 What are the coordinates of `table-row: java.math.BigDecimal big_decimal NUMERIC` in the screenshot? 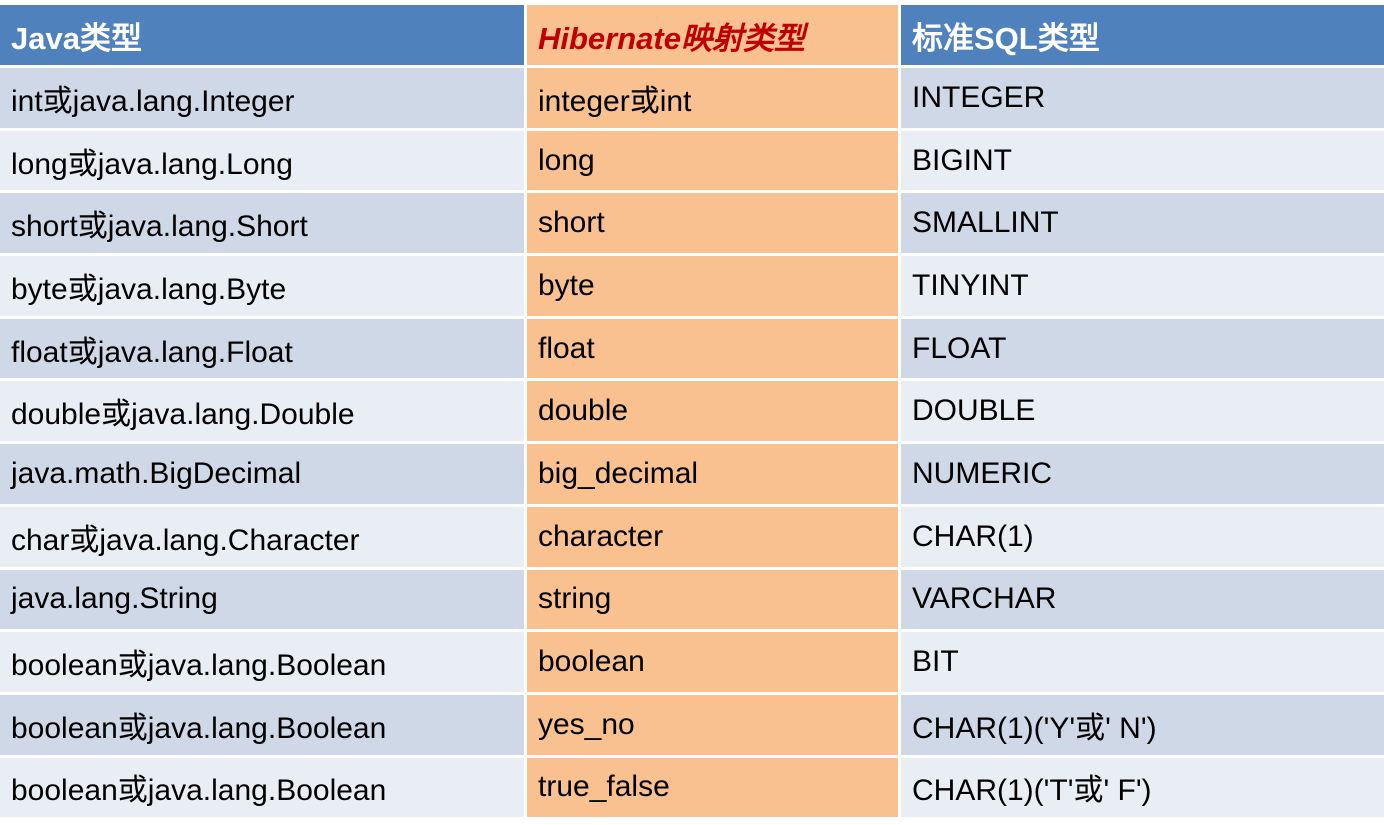 It's located at (692, 475).